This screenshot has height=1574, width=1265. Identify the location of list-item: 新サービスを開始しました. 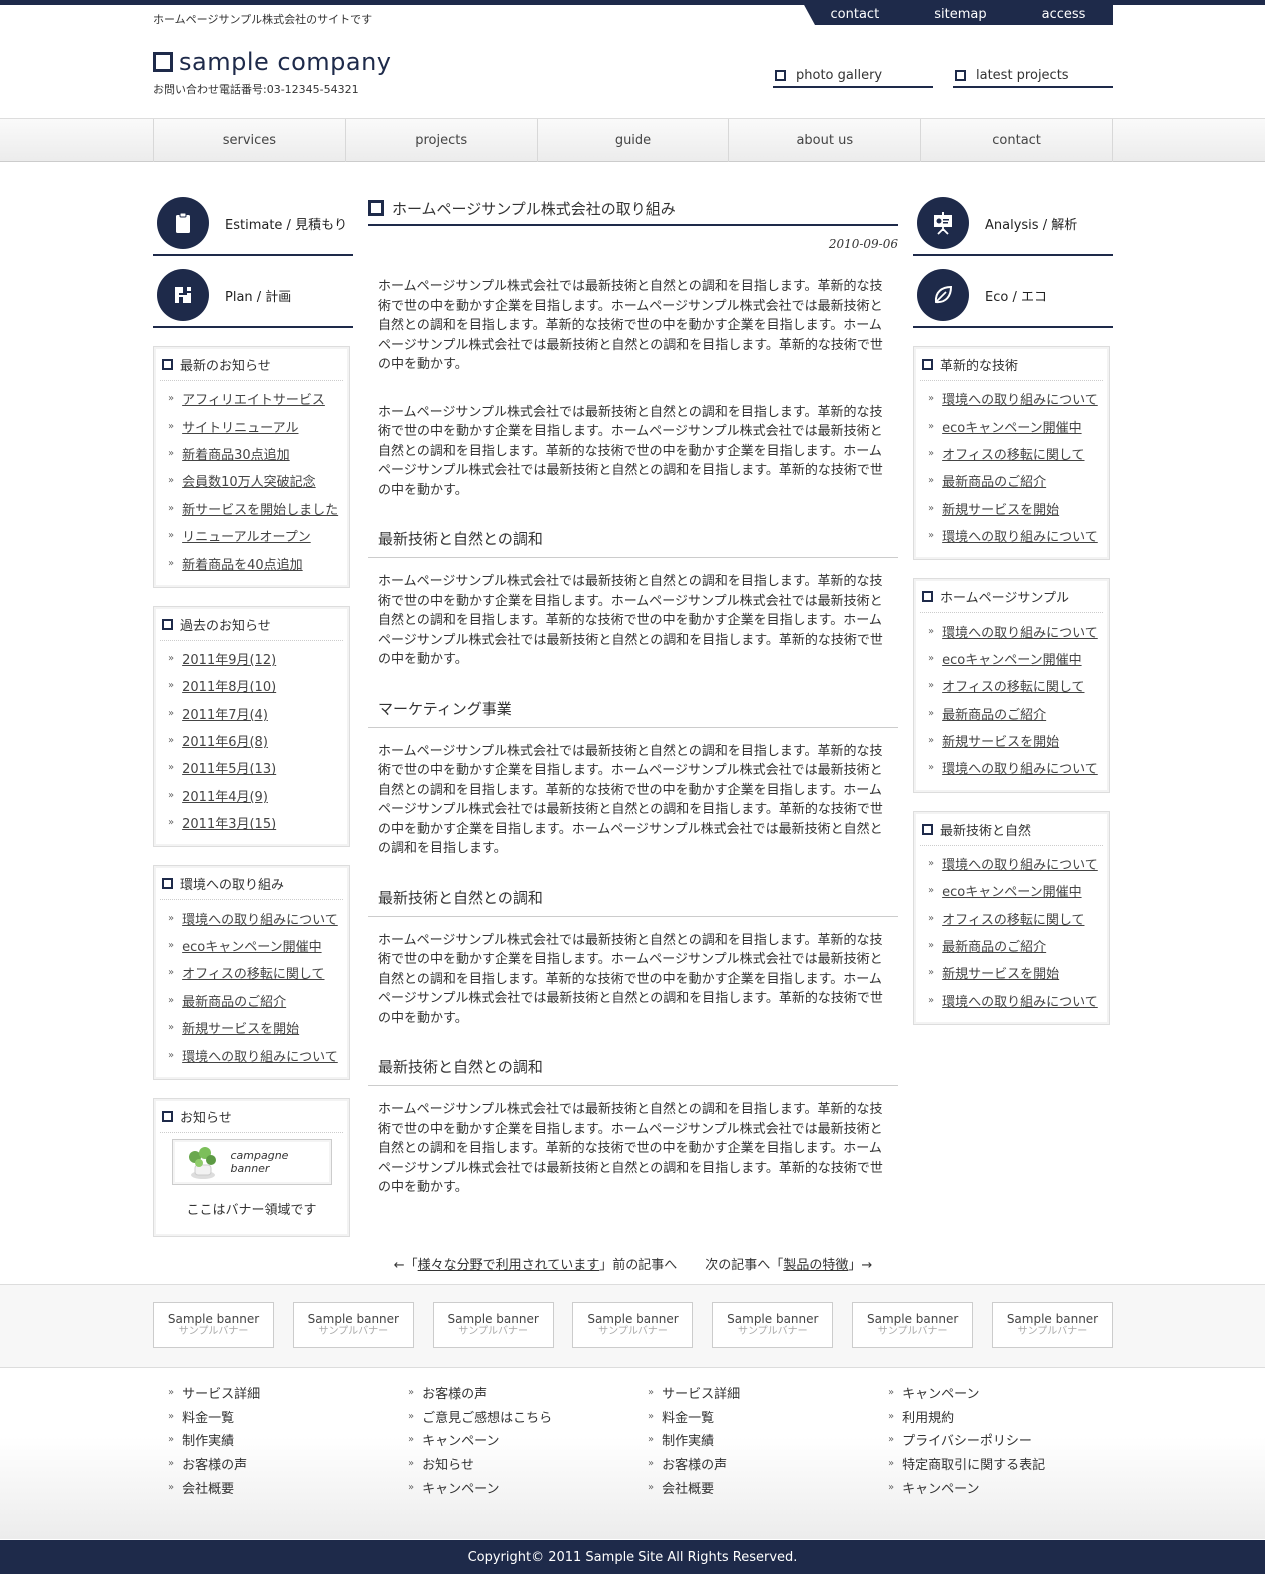
(251, 508).